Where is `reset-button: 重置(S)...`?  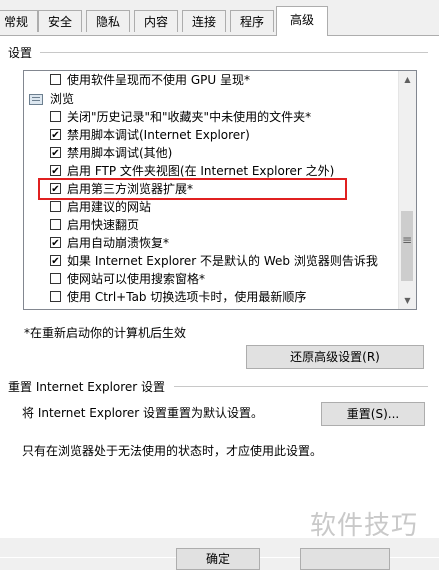 reset-button: 重置(S)... is located at coordinates (373, 414).